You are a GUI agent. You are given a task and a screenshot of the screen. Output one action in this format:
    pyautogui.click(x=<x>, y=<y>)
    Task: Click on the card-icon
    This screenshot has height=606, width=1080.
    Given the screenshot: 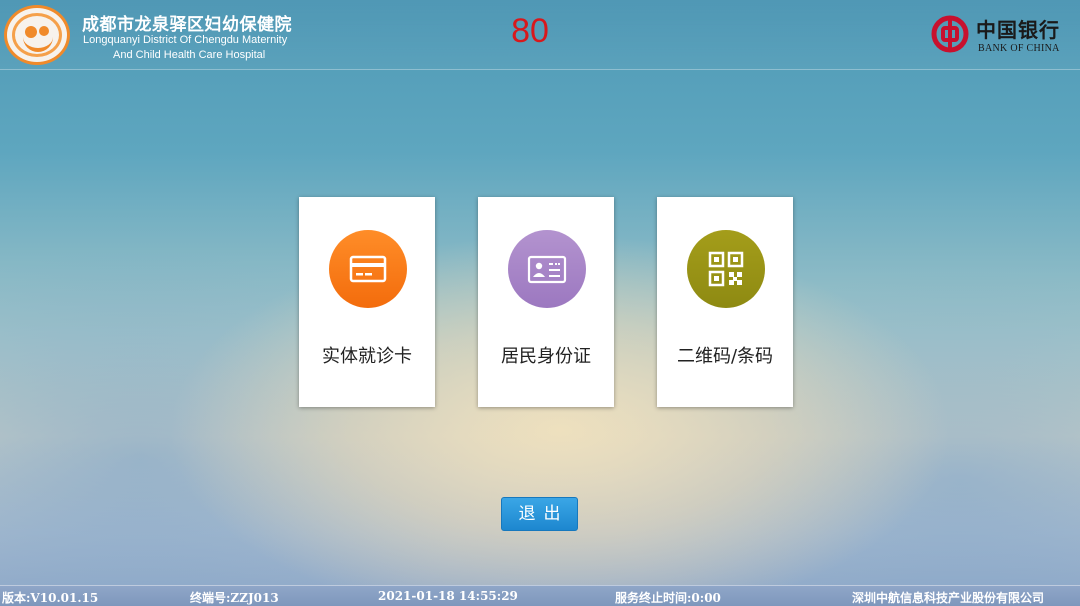 What is the action you would take?
    pyautogui.click(x=368, y=269)
    